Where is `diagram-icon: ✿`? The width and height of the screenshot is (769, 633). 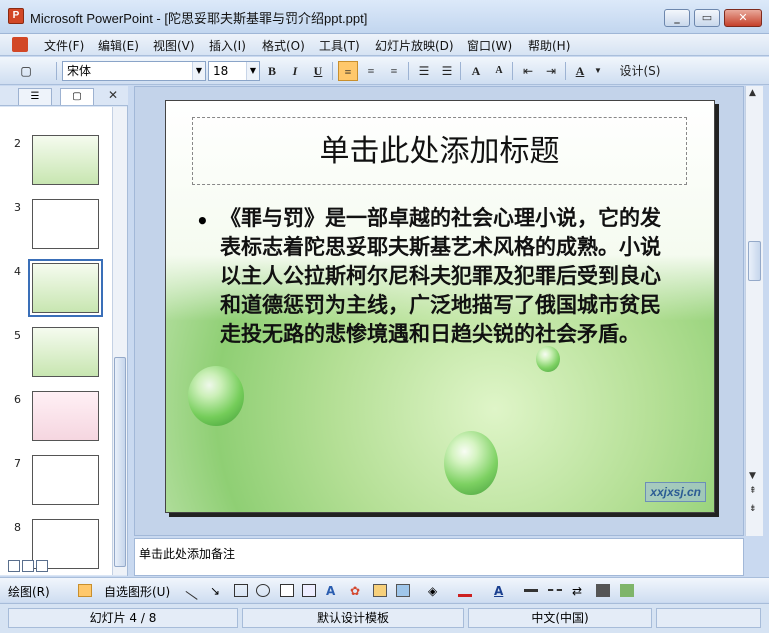 diagram-icon: ✿ is located at coordinates (357, 591).